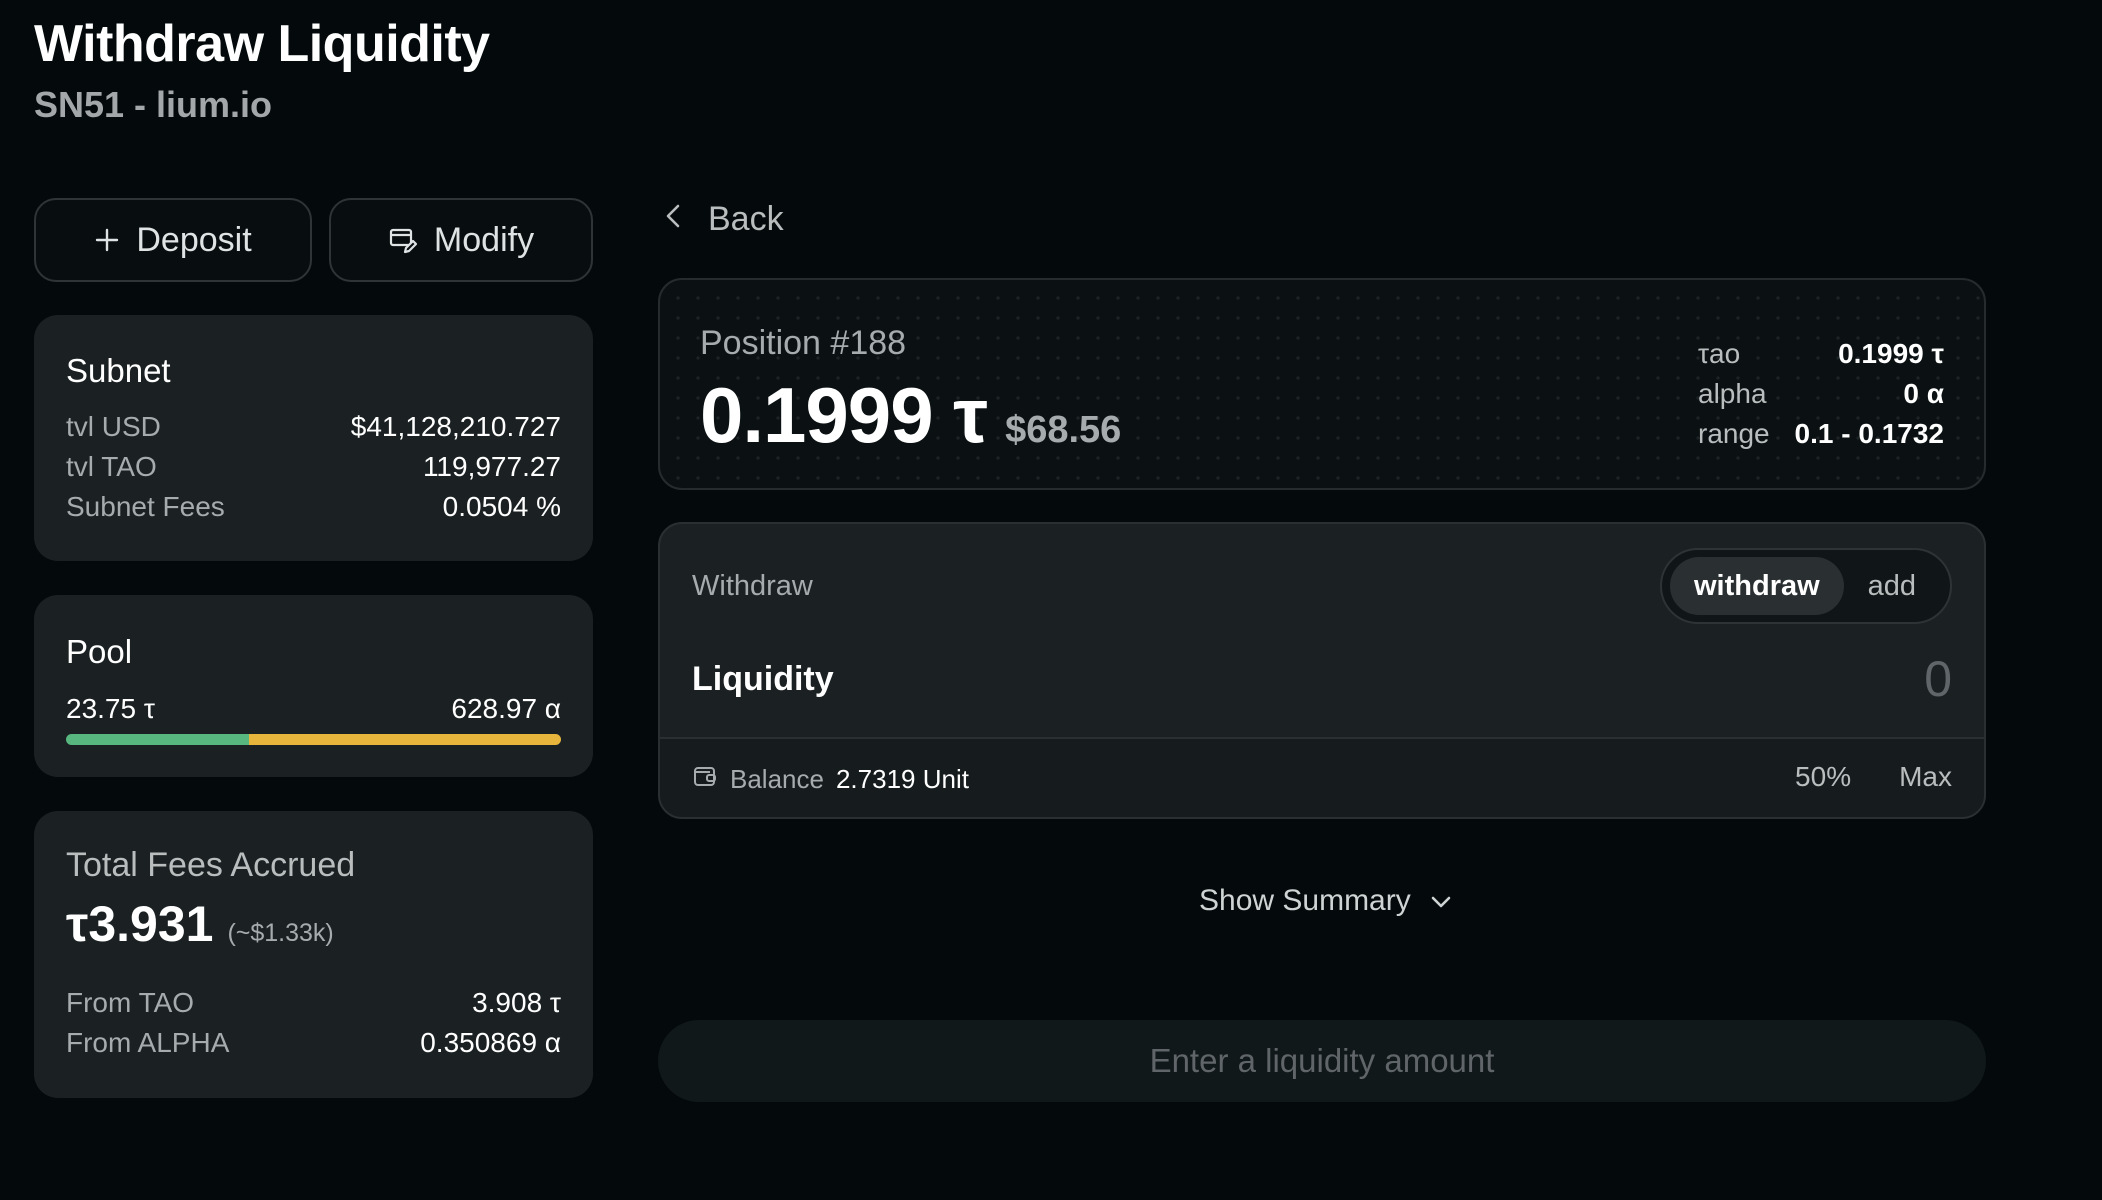 The image size is (2102, 1200). I want to click on chevron-down-icon, so click(1441, 901).